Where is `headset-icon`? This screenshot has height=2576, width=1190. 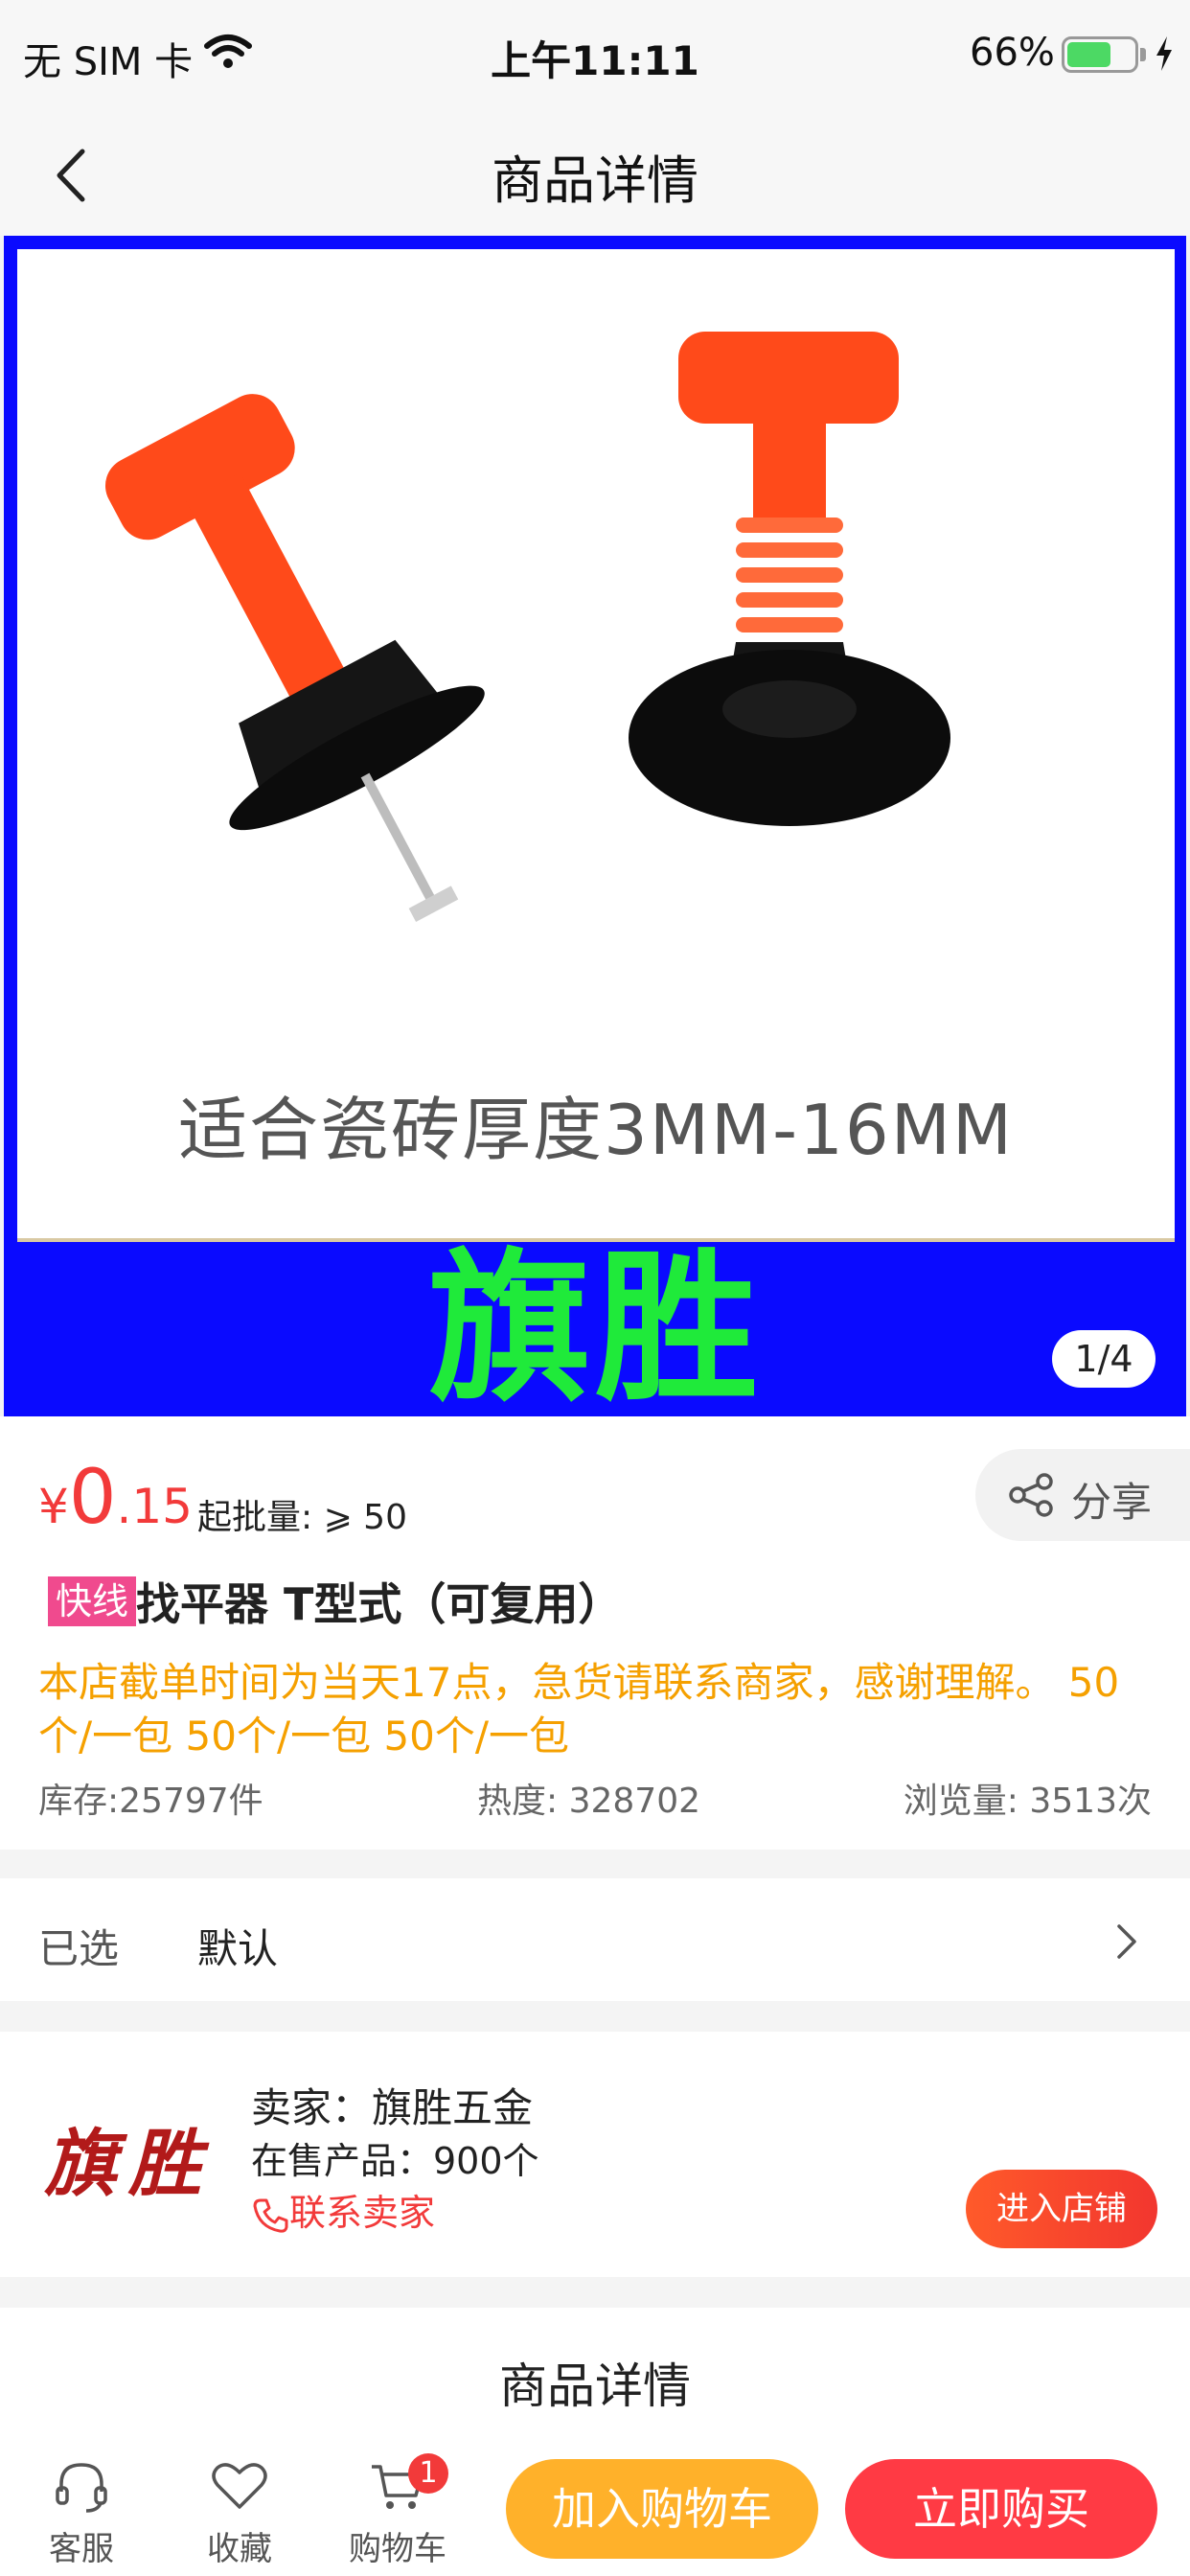
headset-icon is located at coordinates (82, 2488).